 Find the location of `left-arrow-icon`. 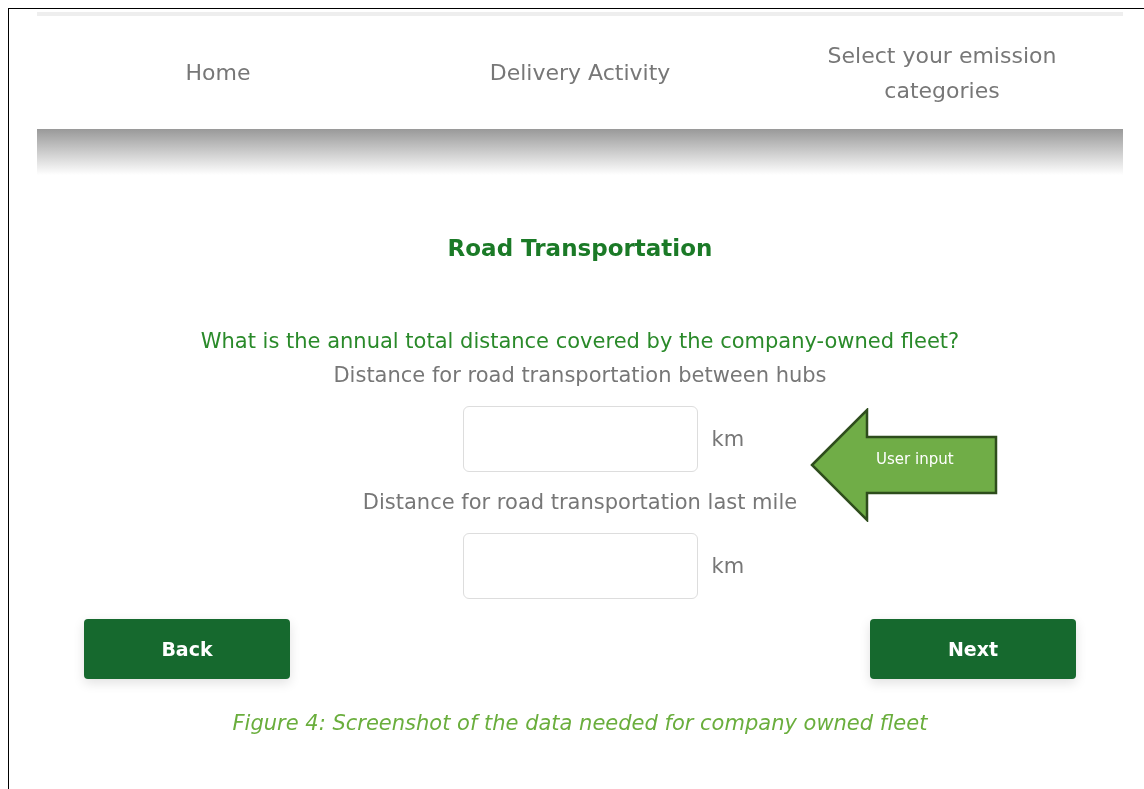

left-arrow-icon is located at coordinates (904, 465).